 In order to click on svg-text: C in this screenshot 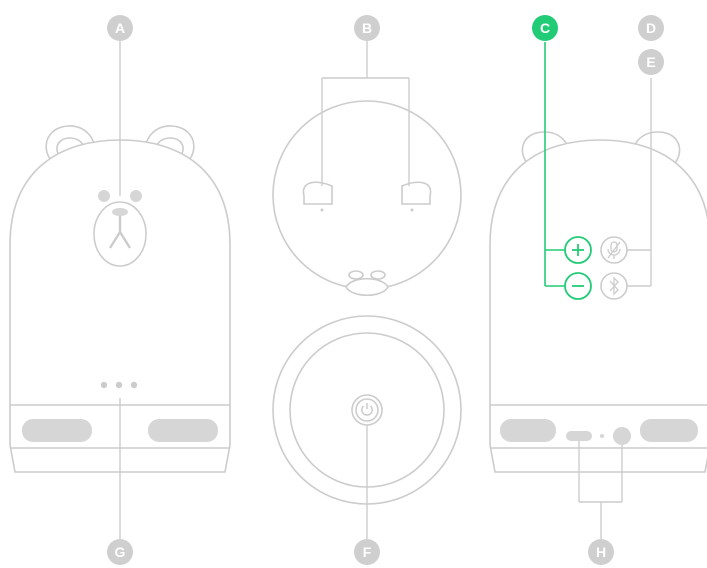, I will do `click(545, 28)`.